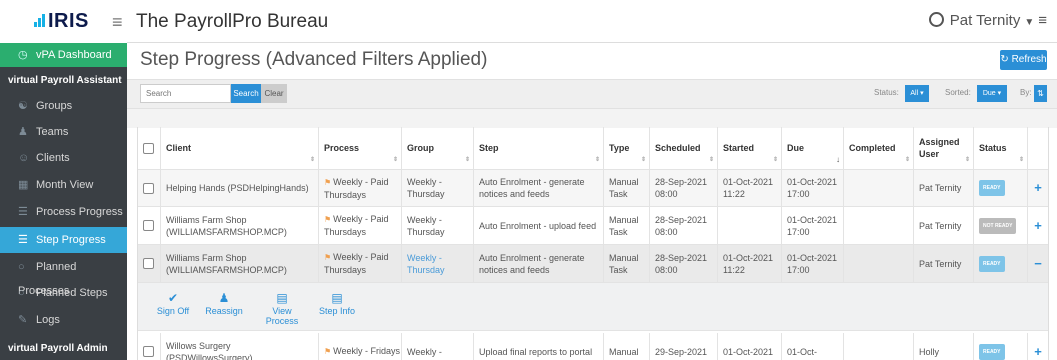 The image size is (1057, 360). I want to click on sort-direction-icon: ⇅, so click(1040, 93).